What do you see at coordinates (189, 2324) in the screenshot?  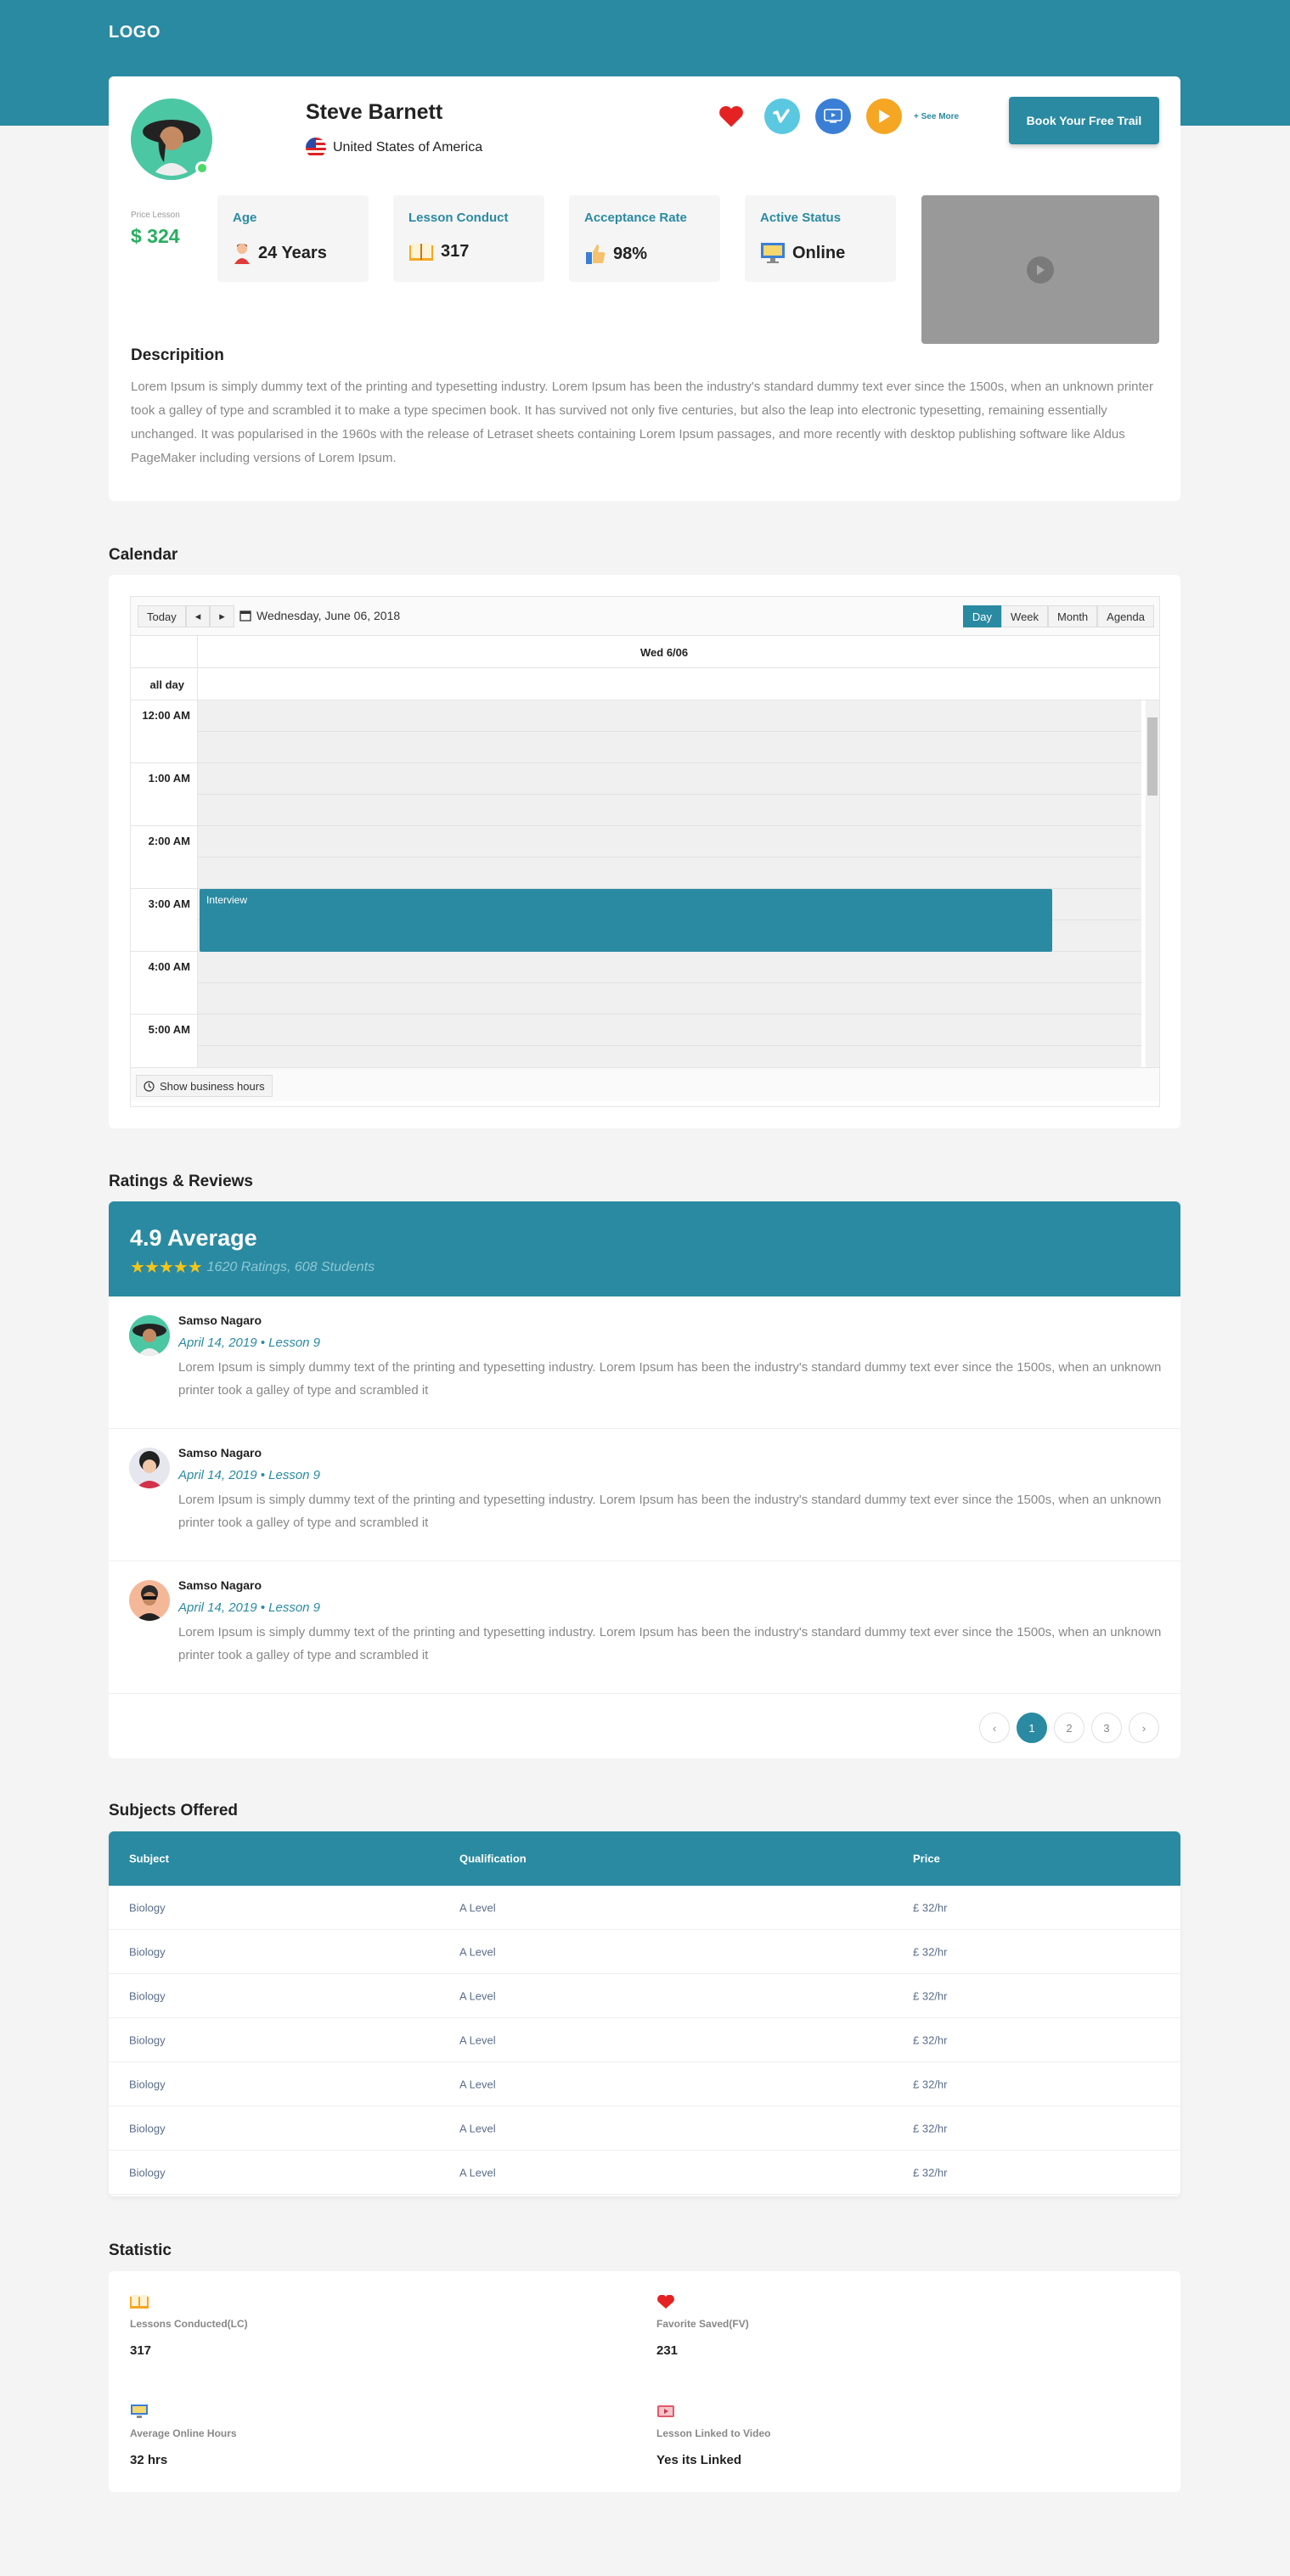 I see `stat-label: Lessons Conducted(LC)` at bounding box center [189, 2324].